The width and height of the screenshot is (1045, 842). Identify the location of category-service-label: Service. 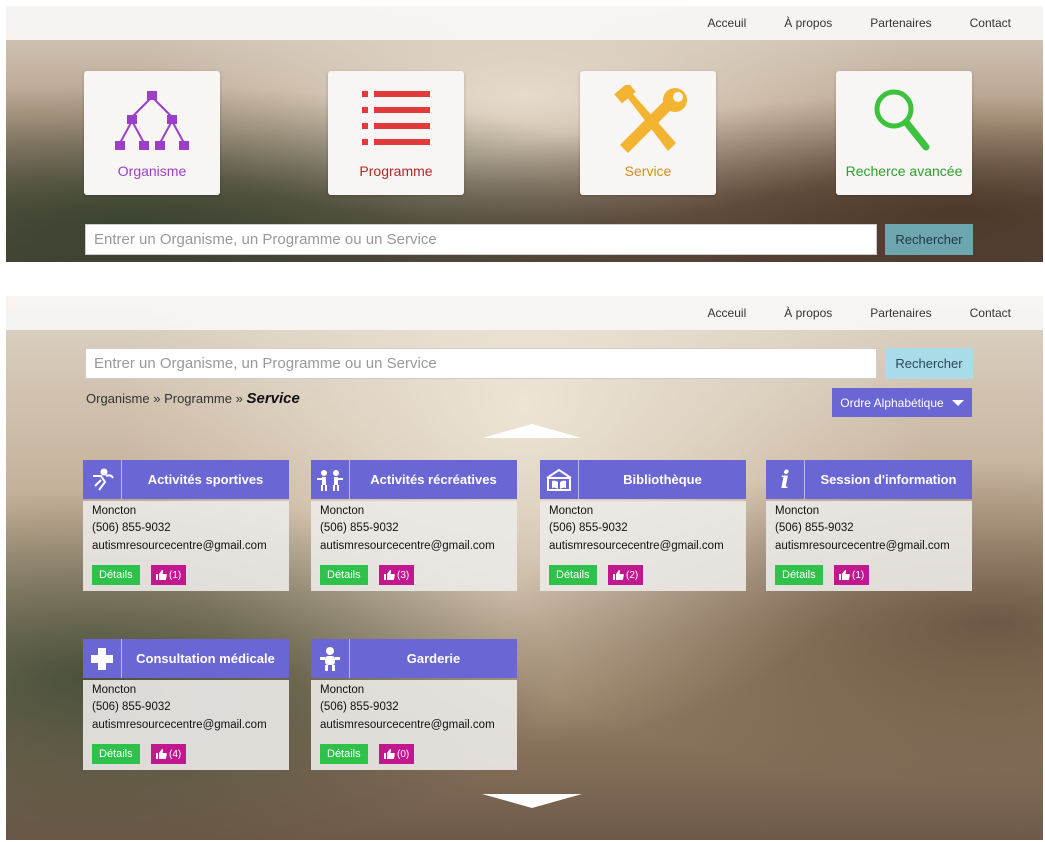
(648, 171).